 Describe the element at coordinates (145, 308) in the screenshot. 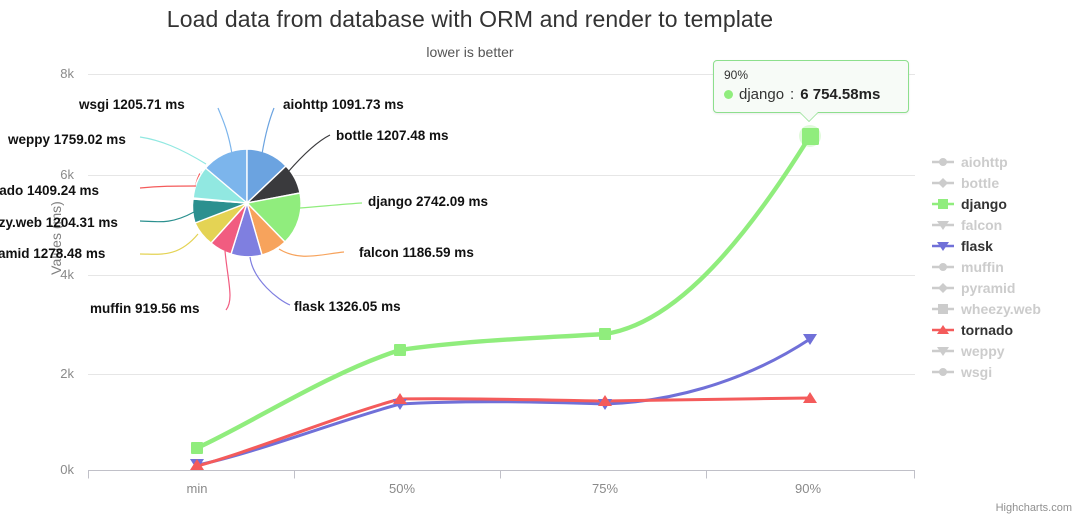

I see `pie-label-muffin: muffin 919.56 ms` at that location.